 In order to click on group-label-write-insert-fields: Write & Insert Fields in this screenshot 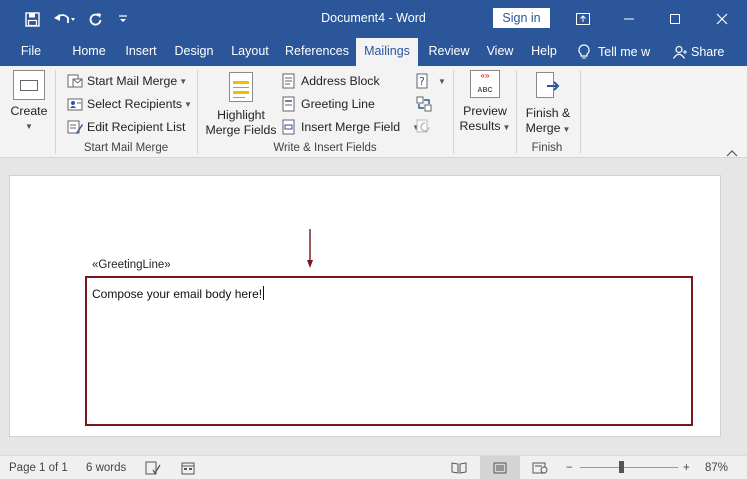, I will do `click(325, 148)`.